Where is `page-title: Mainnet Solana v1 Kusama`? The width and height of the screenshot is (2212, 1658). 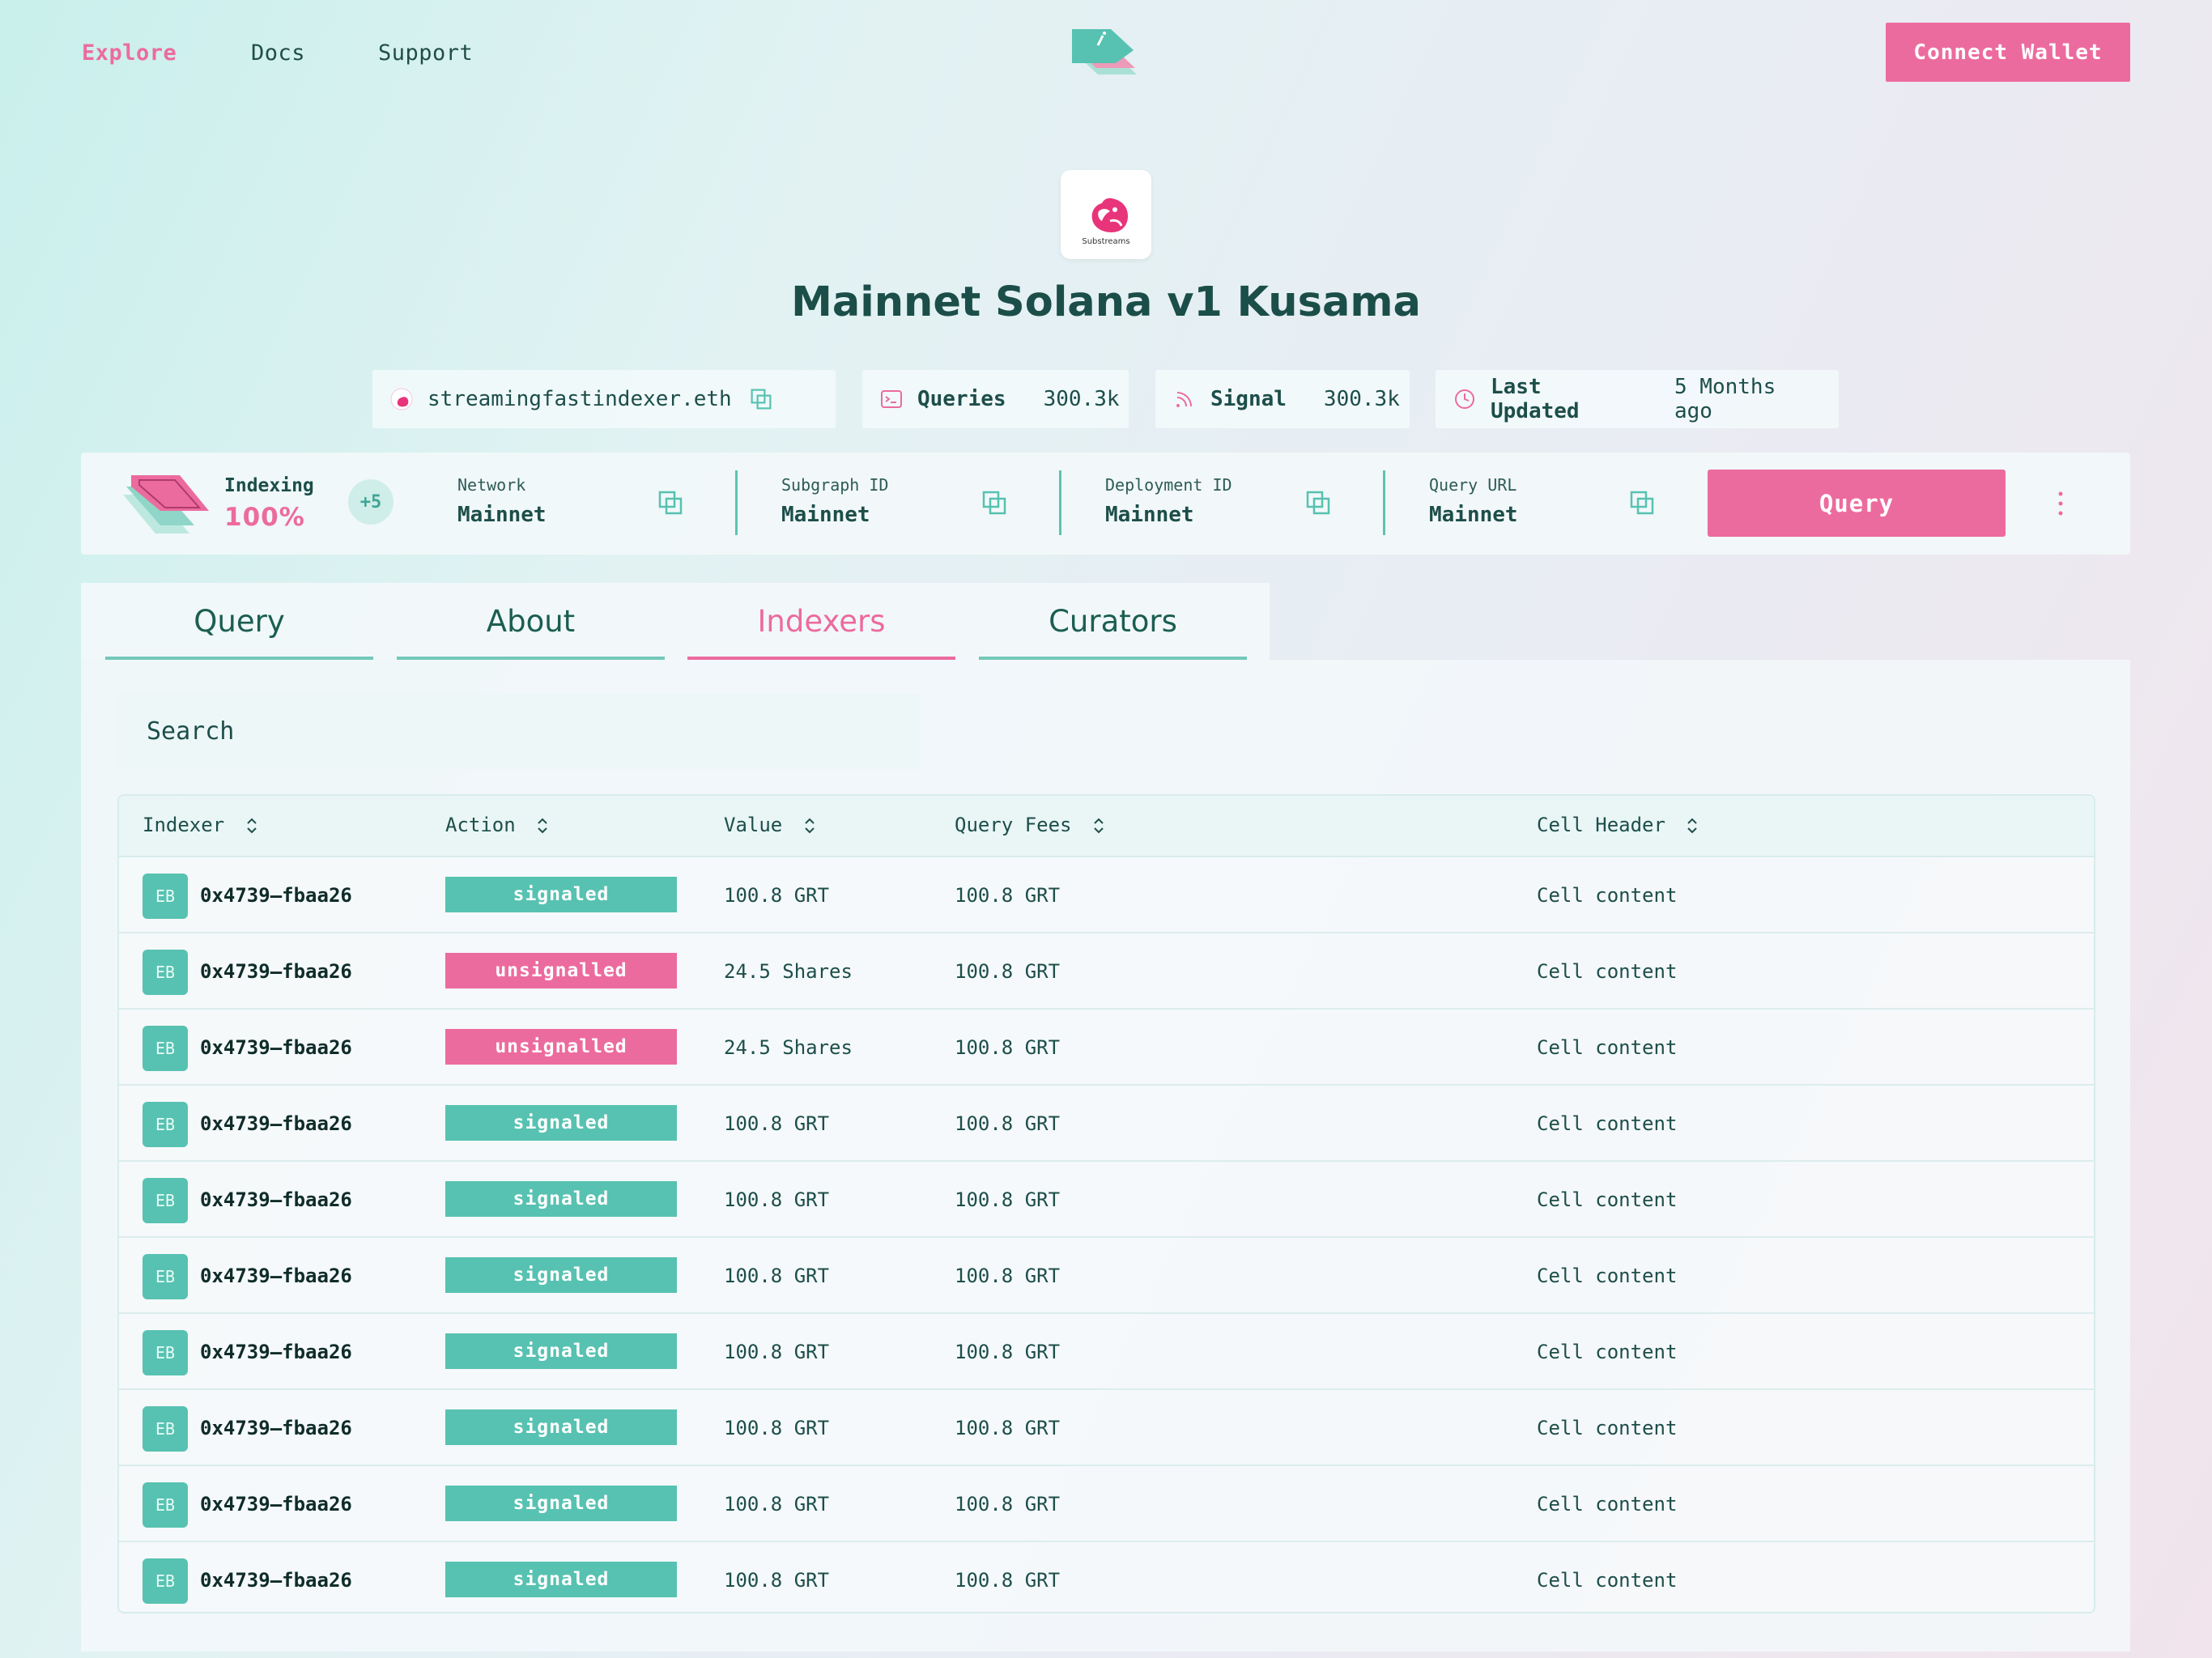 page-title: Mainnet Solana v1 Kusama is located at coordinates (1106, 302).